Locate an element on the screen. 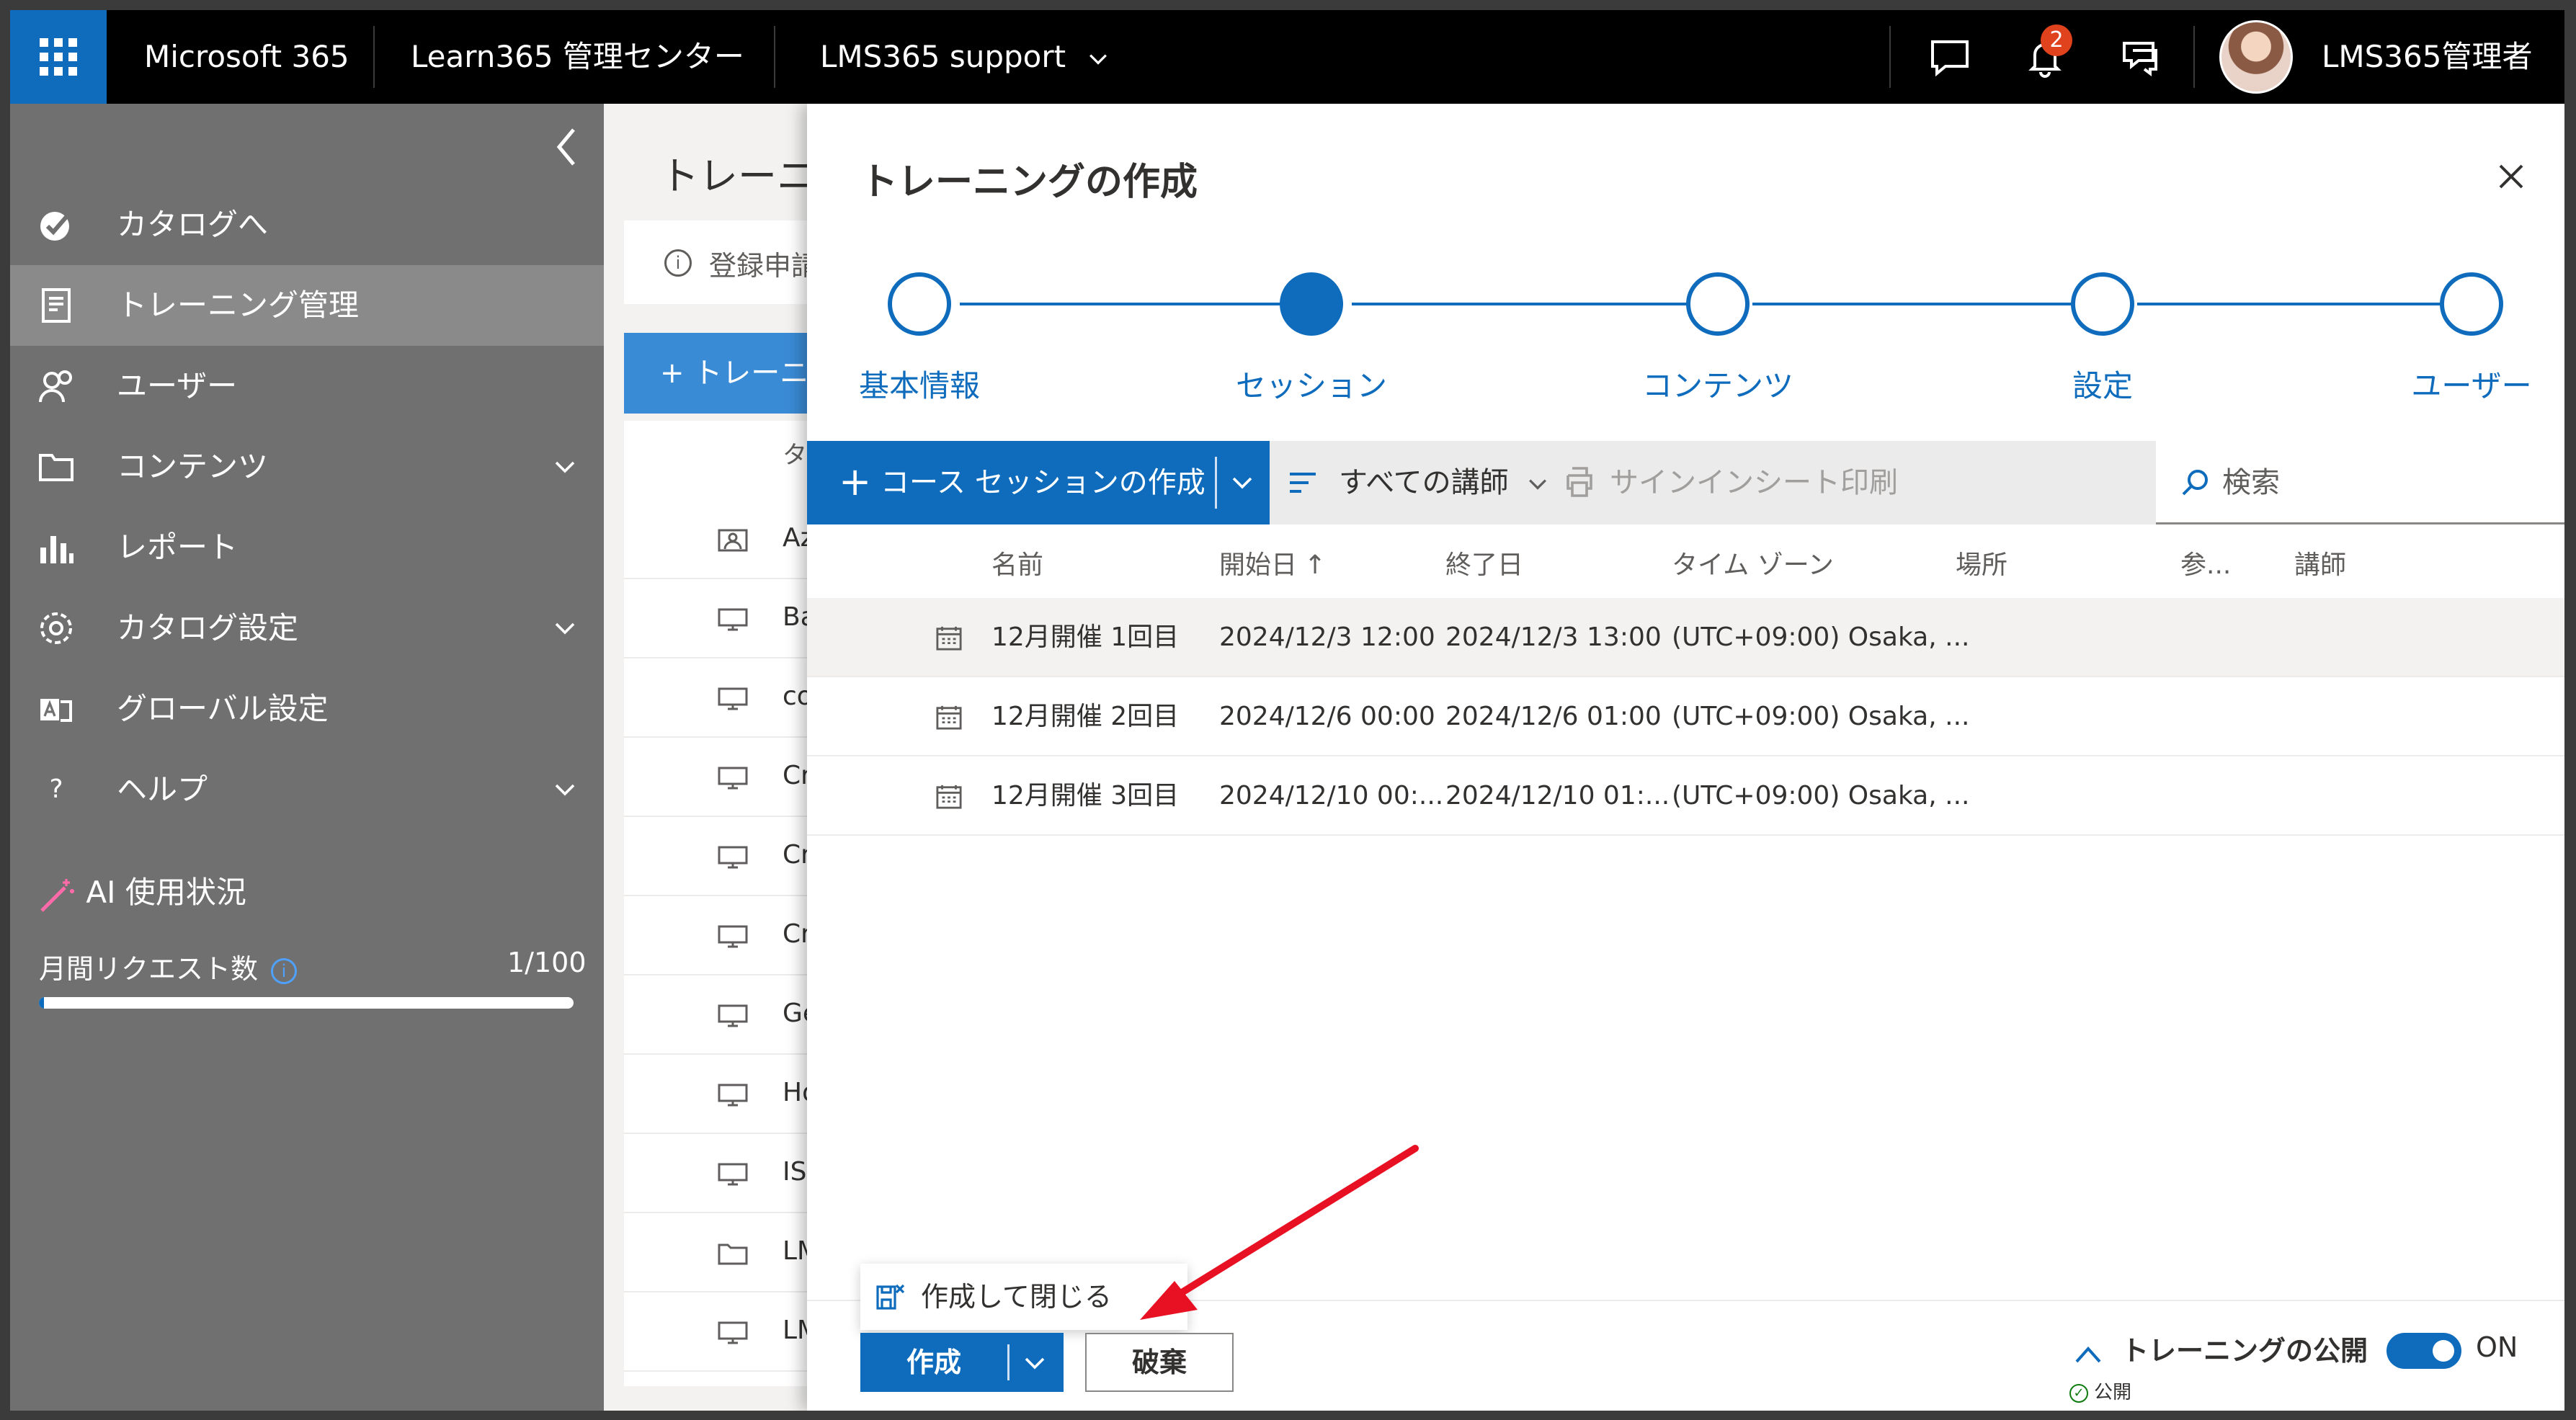 The width and height of the screenshot is (2576, 1420). nav-label: ユーザー is located at coordinates (177, 385).